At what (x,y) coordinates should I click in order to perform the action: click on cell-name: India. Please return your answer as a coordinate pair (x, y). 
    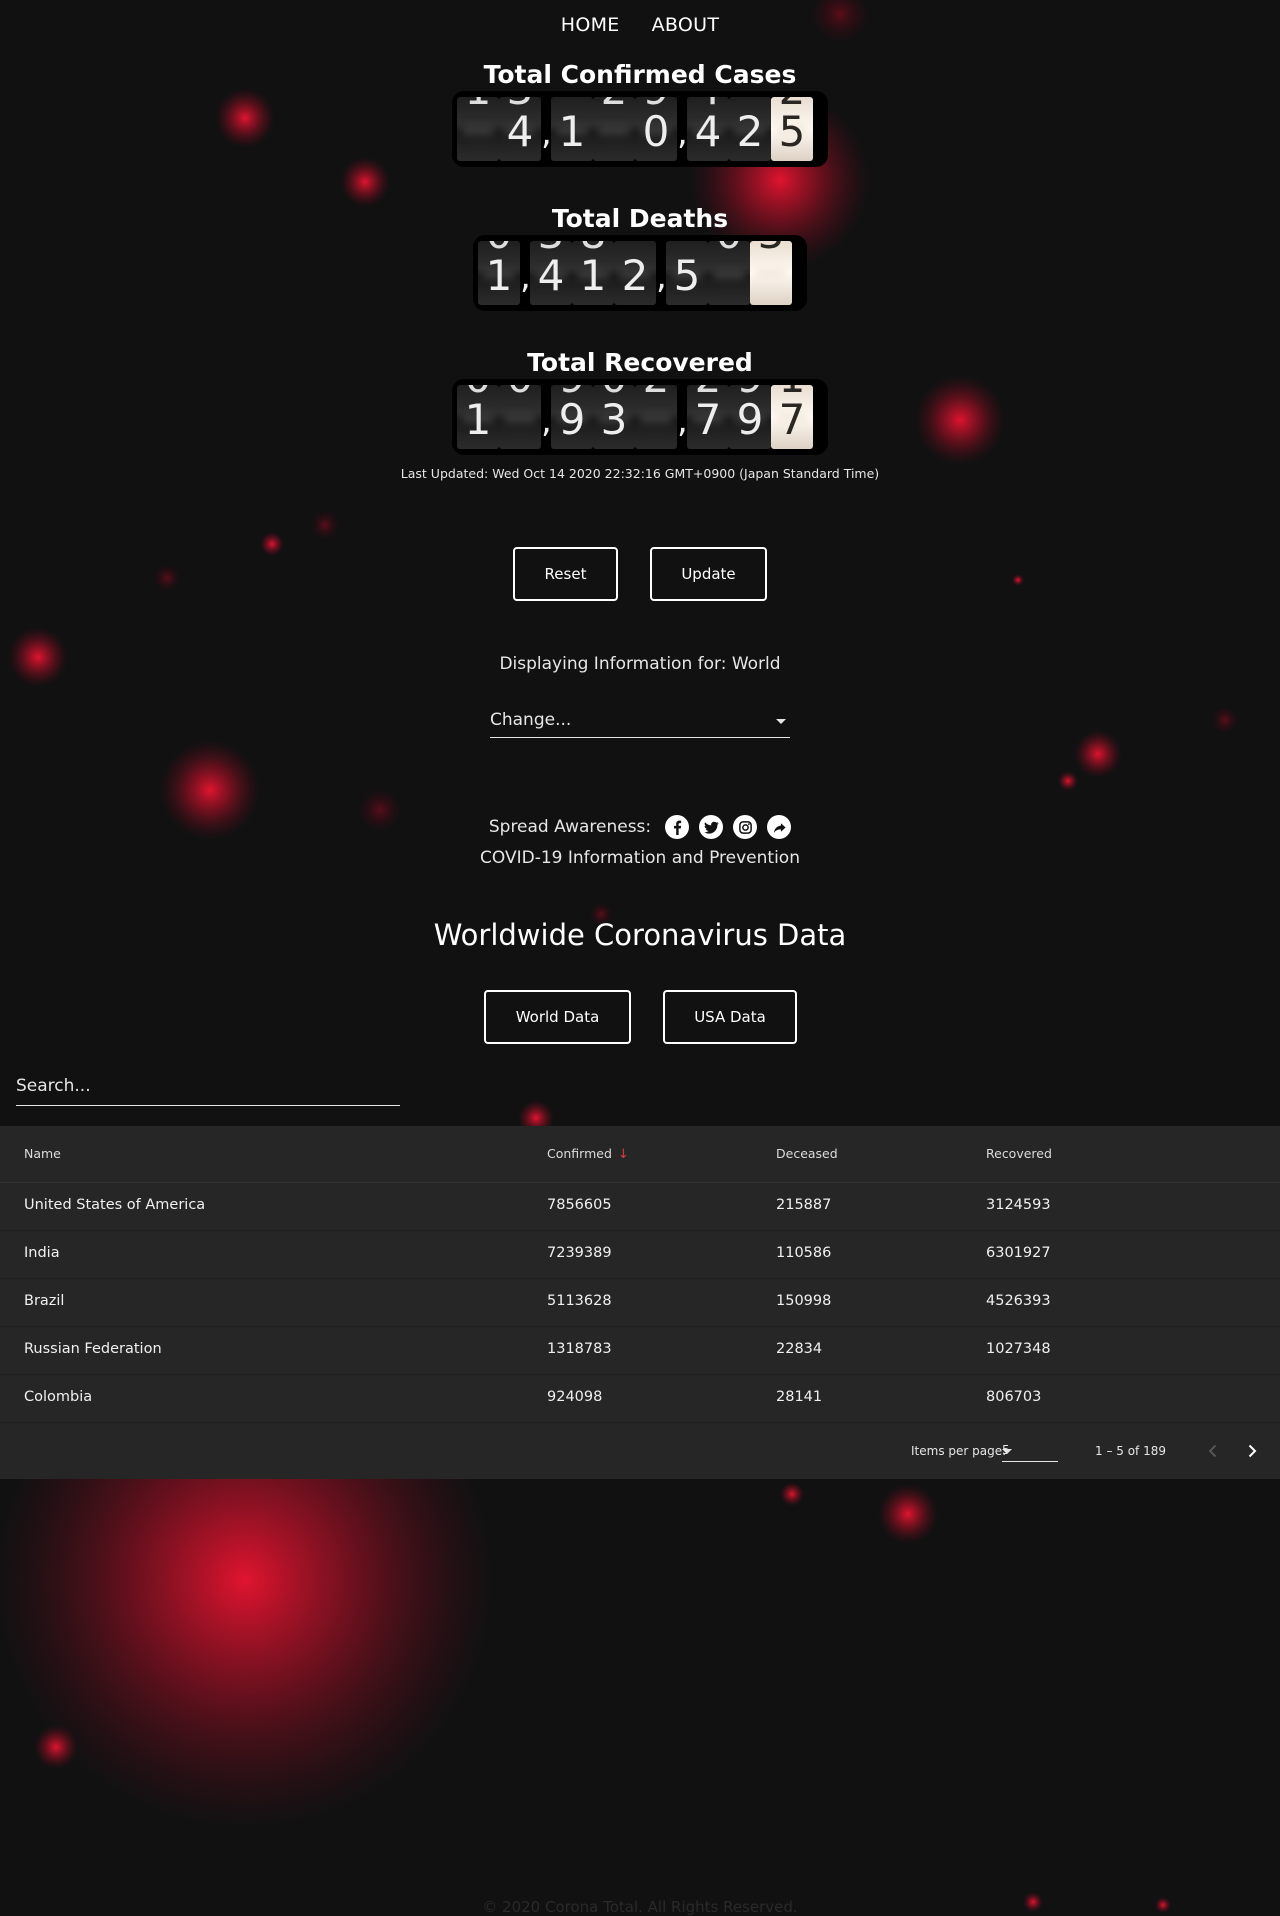
    Looking at the image, I should click on (42, 1253).